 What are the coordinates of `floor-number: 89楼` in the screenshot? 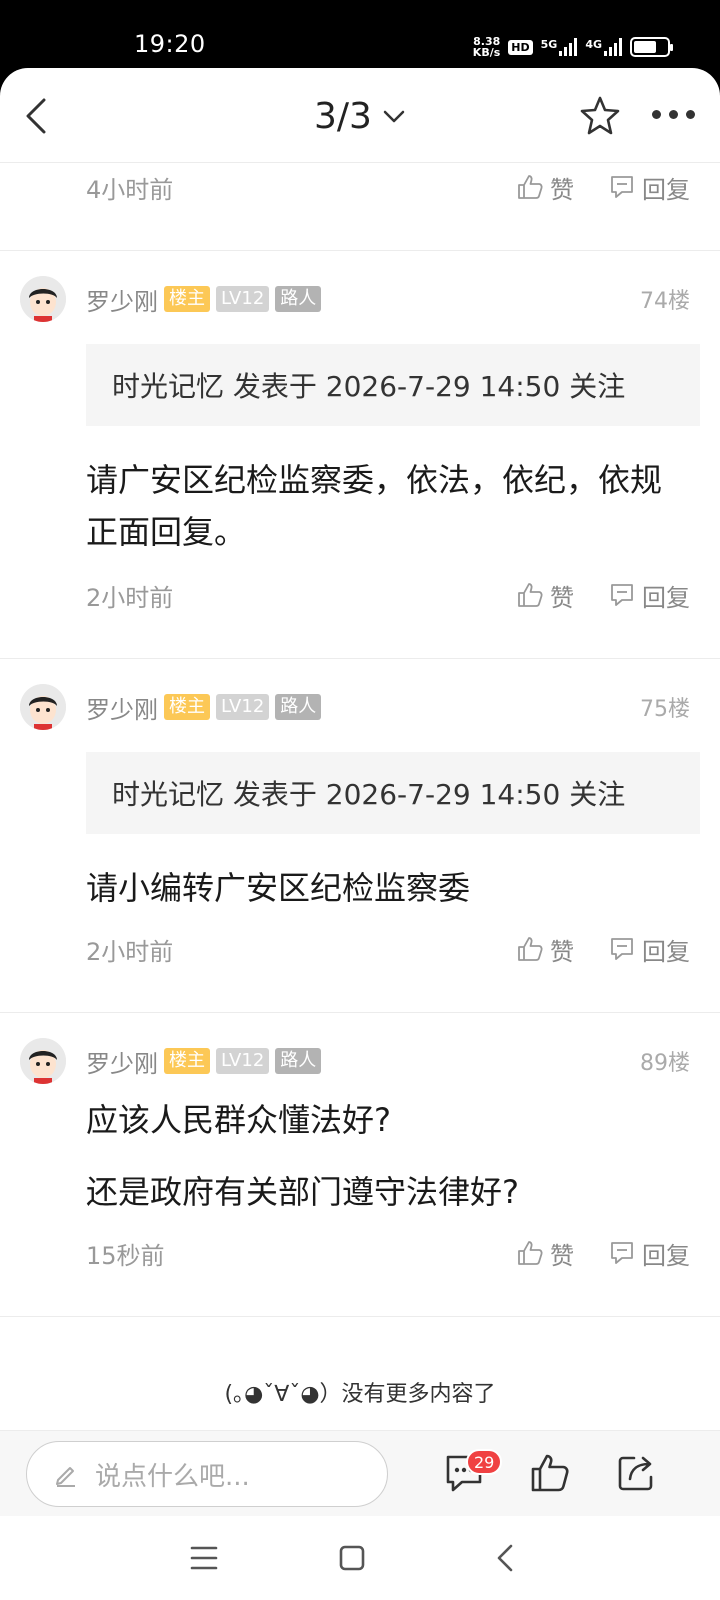 It's located at (665, 1063).